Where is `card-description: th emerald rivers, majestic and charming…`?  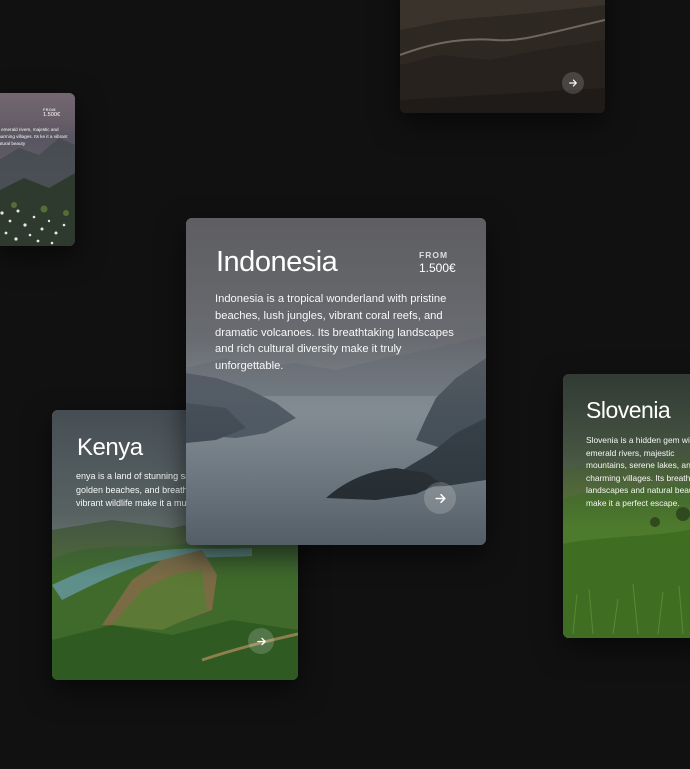
card-description: th emerald rivers, majestic and charming… is located at coordinates (34, 137).